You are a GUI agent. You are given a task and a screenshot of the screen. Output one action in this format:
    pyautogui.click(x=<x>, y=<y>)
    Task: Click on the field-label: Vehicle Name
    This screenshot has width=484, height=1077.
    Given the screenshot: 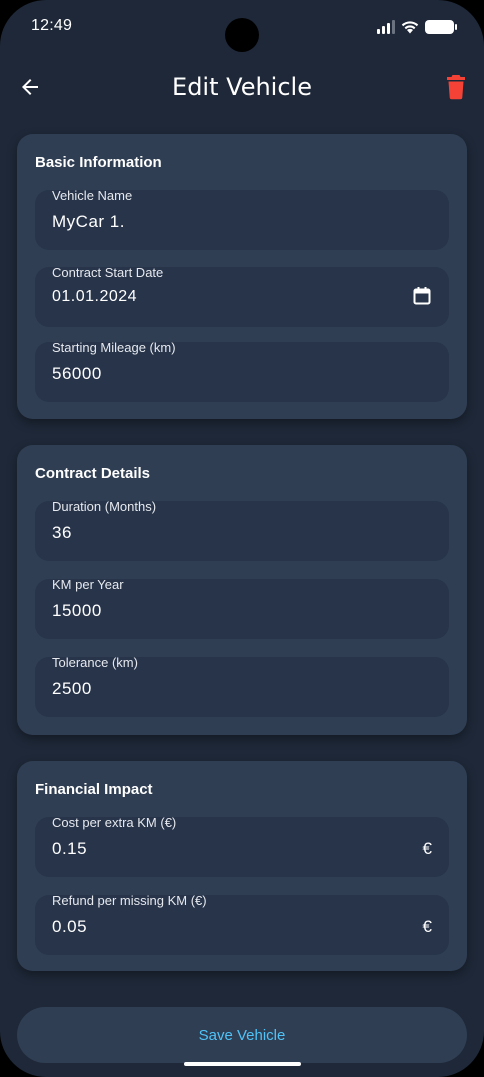 What is the action you would take?
    pyautogui.click(x=92, y=195)
    